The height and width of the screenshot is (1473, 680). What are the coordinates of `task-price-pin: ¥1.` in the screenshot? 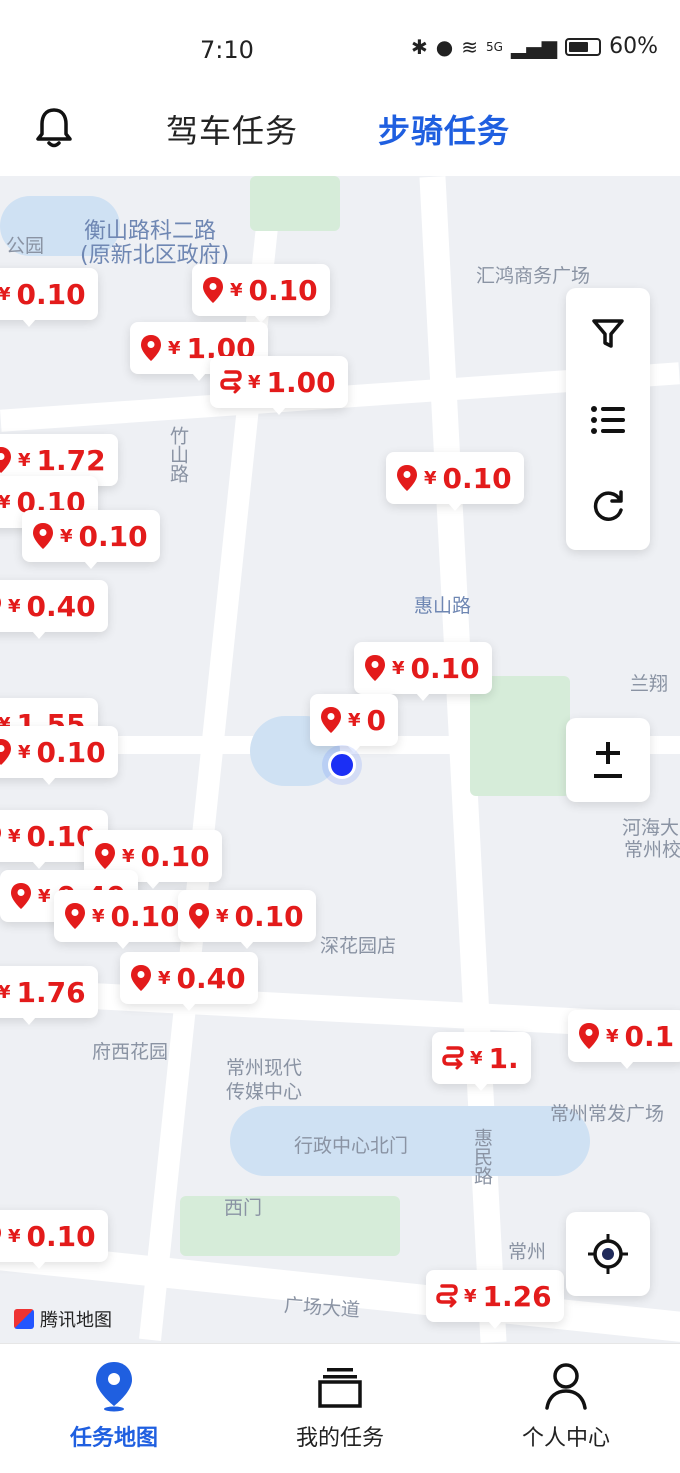 It's located at (481, 1061).